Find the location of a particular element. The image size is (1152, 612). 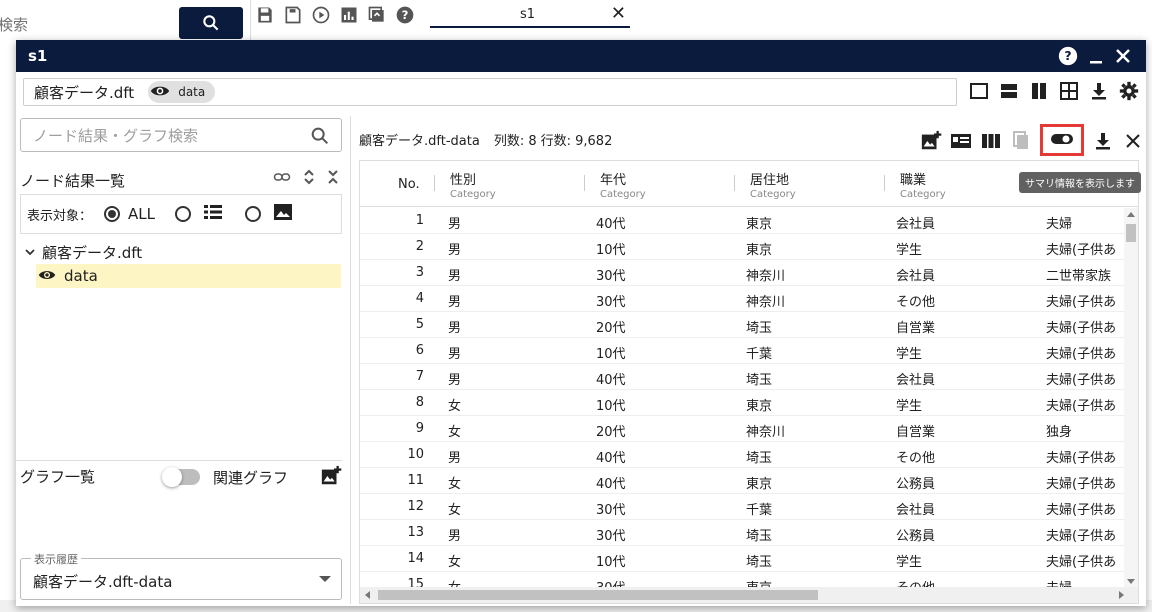

vertical-split-icon is located at coordinates (1039, 91).